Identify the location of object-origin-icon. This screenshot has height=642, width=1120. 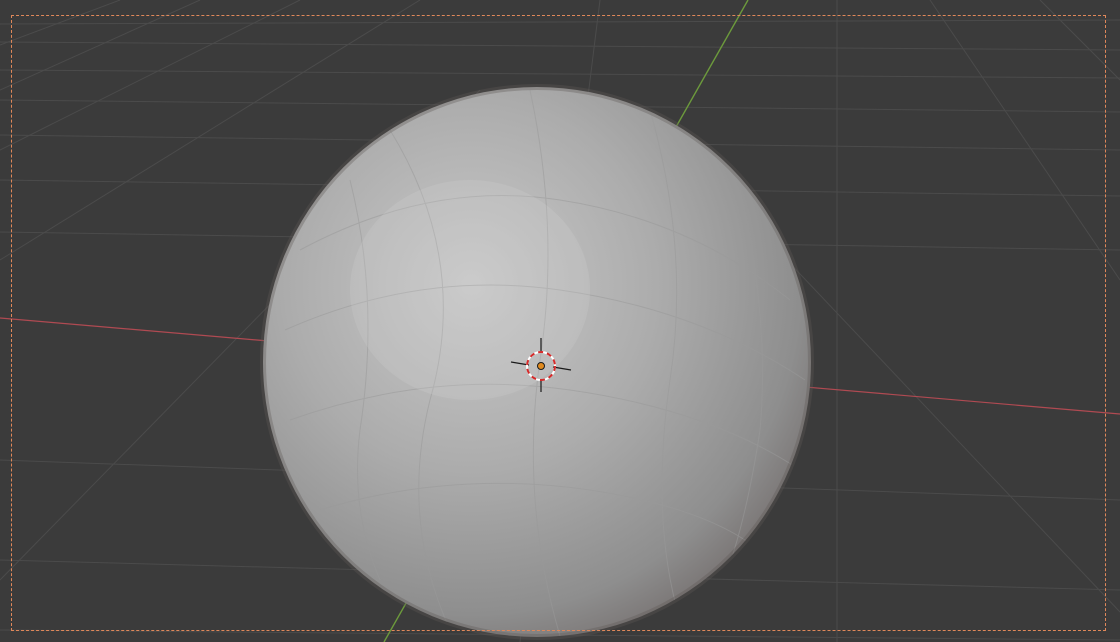
(541, 366).